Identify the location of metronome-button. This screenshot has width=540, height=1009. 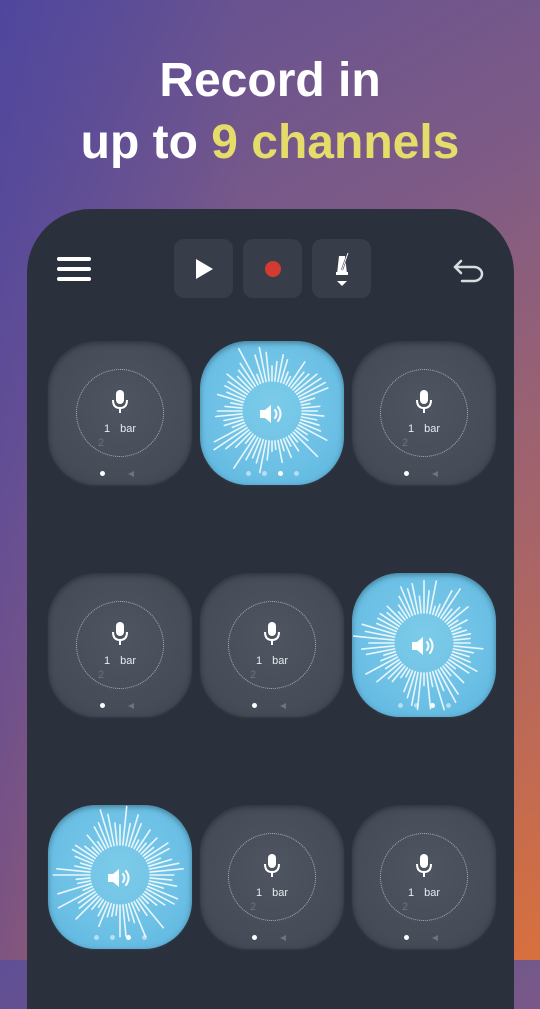
(341, 268).